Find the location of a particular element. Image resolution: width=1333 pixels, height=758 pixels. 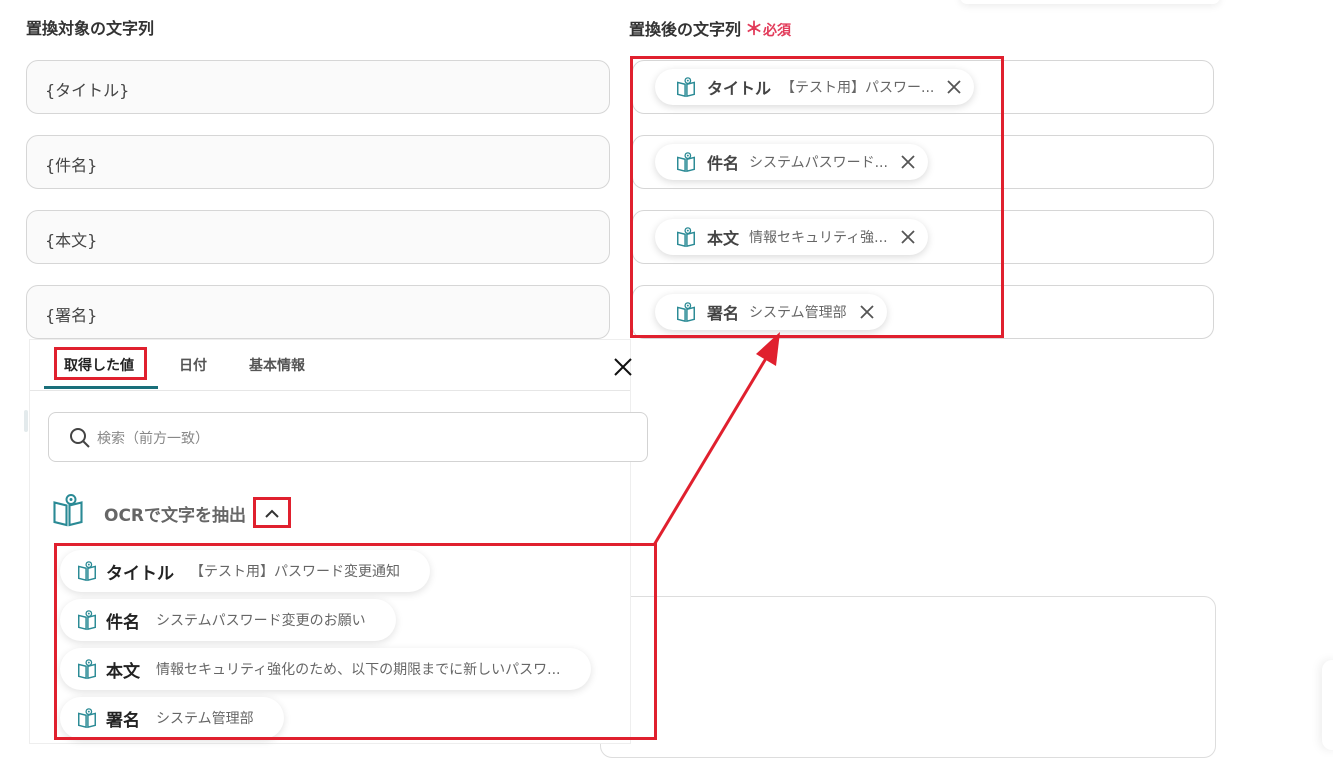

arrow-annotation is located at coordinates (716, 439).